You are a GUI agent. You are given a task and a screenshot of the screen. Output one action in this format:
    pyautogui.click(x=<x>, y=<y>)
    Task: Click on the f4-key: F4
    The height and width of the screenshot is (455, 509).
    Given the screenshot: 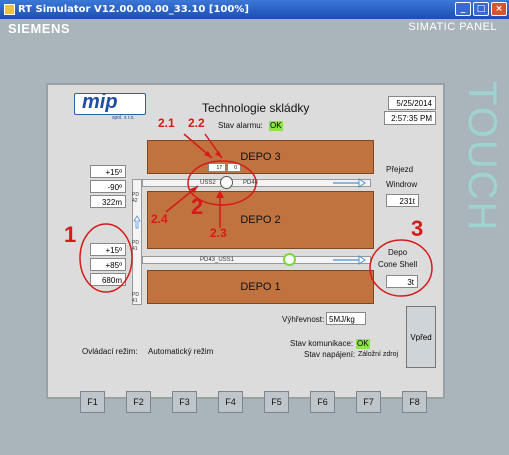 What is the action you would take?
    pyautogui.click(x=230, y=402)
    